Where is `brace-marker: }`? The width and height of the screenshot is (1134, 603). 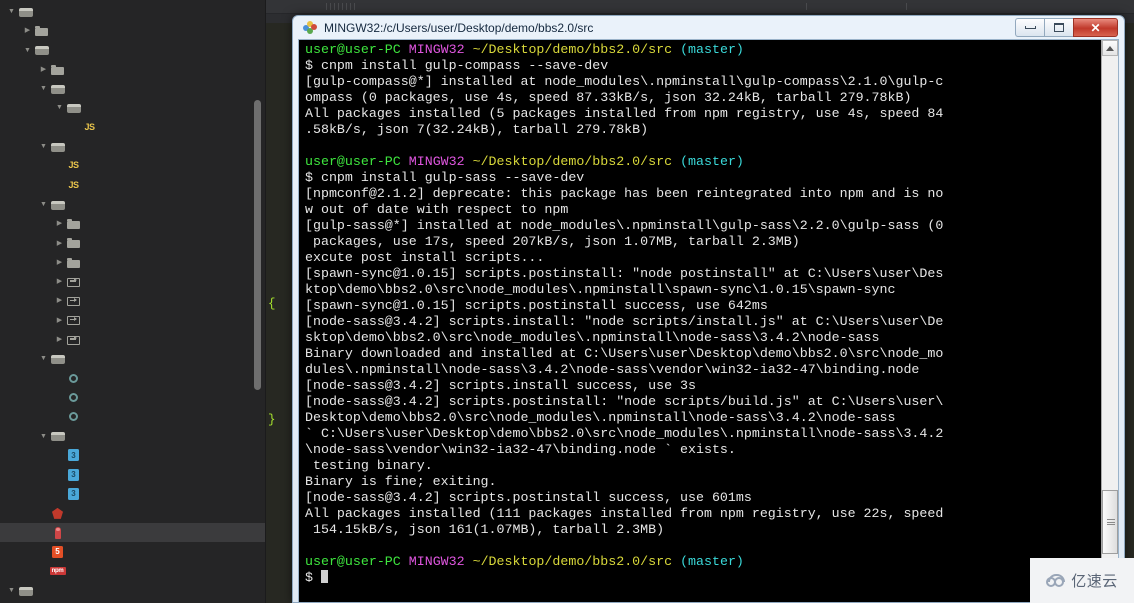 brace-marker: } is located at coordinates (272, 419).